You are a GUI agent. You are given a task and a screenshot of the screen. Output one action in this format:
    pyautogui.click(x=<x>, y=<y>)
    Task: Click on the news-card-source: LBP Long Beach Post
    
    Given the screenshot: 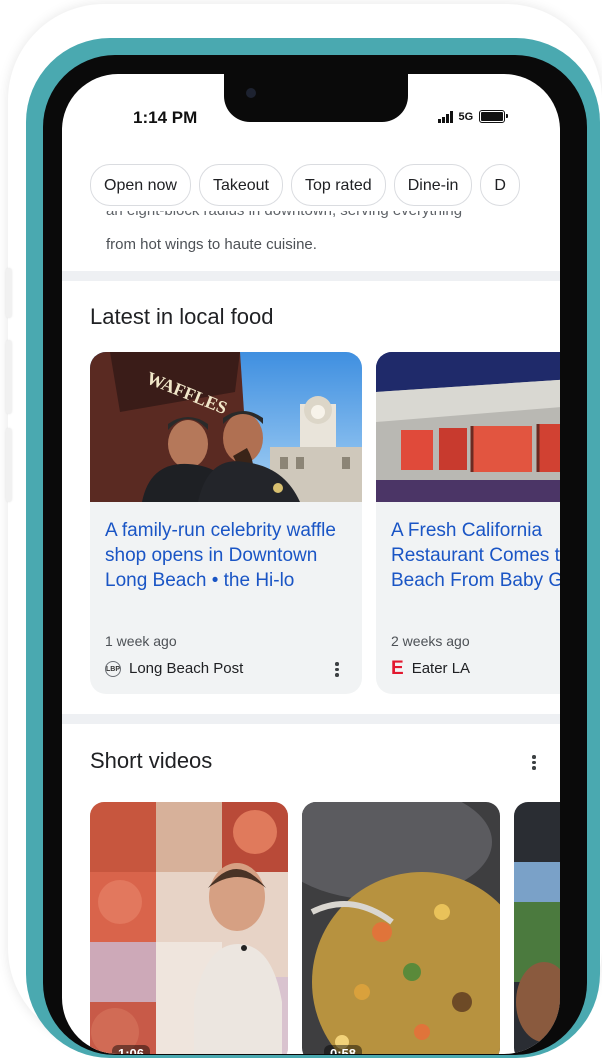 What is the action you would take?
    pyautogui.click(x=174, y=668)
    